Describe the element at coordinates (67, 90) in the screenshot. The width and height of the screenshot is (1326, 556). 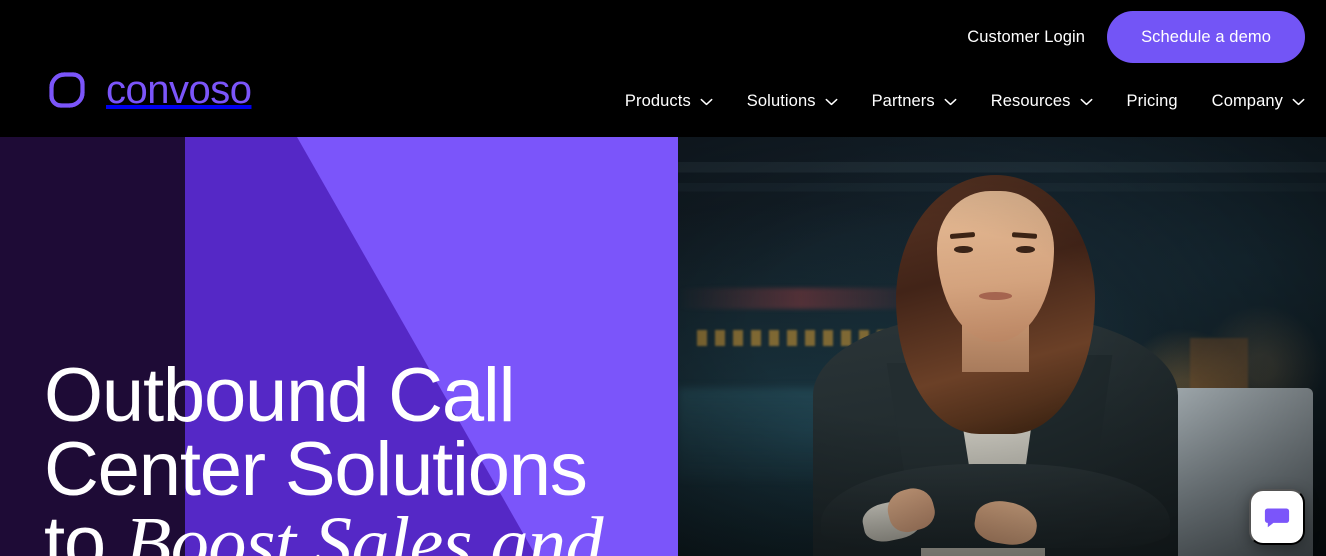
I see `knot-logo-icon` at that location.